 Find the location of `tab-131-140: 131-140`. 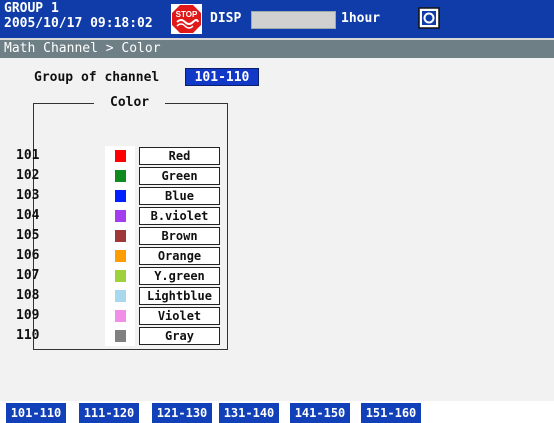

tab-131-140: 131-140 is located at coordinates (249, 413).